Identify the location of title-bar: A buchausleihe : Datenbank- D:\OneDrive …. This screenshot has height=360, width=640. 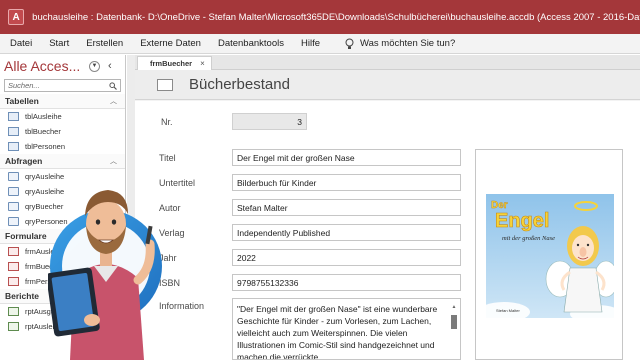
(320, 17).